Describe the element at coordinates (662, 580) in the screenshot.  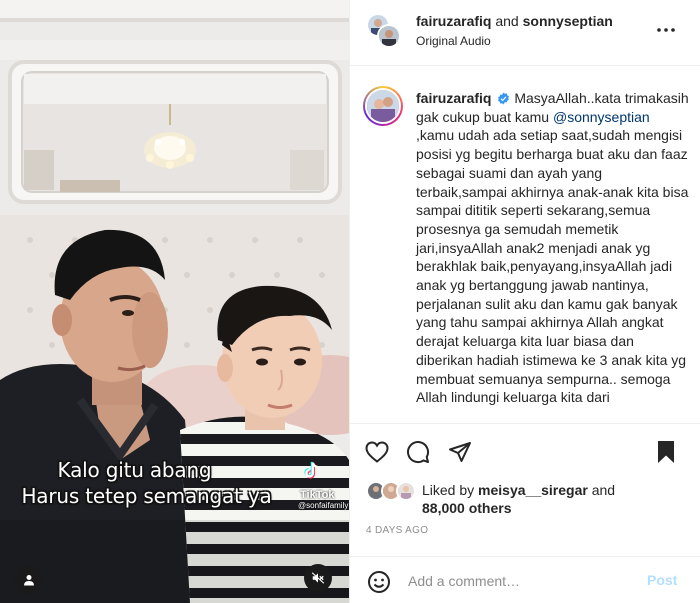
I see `post-comment-button: Post` at that location.